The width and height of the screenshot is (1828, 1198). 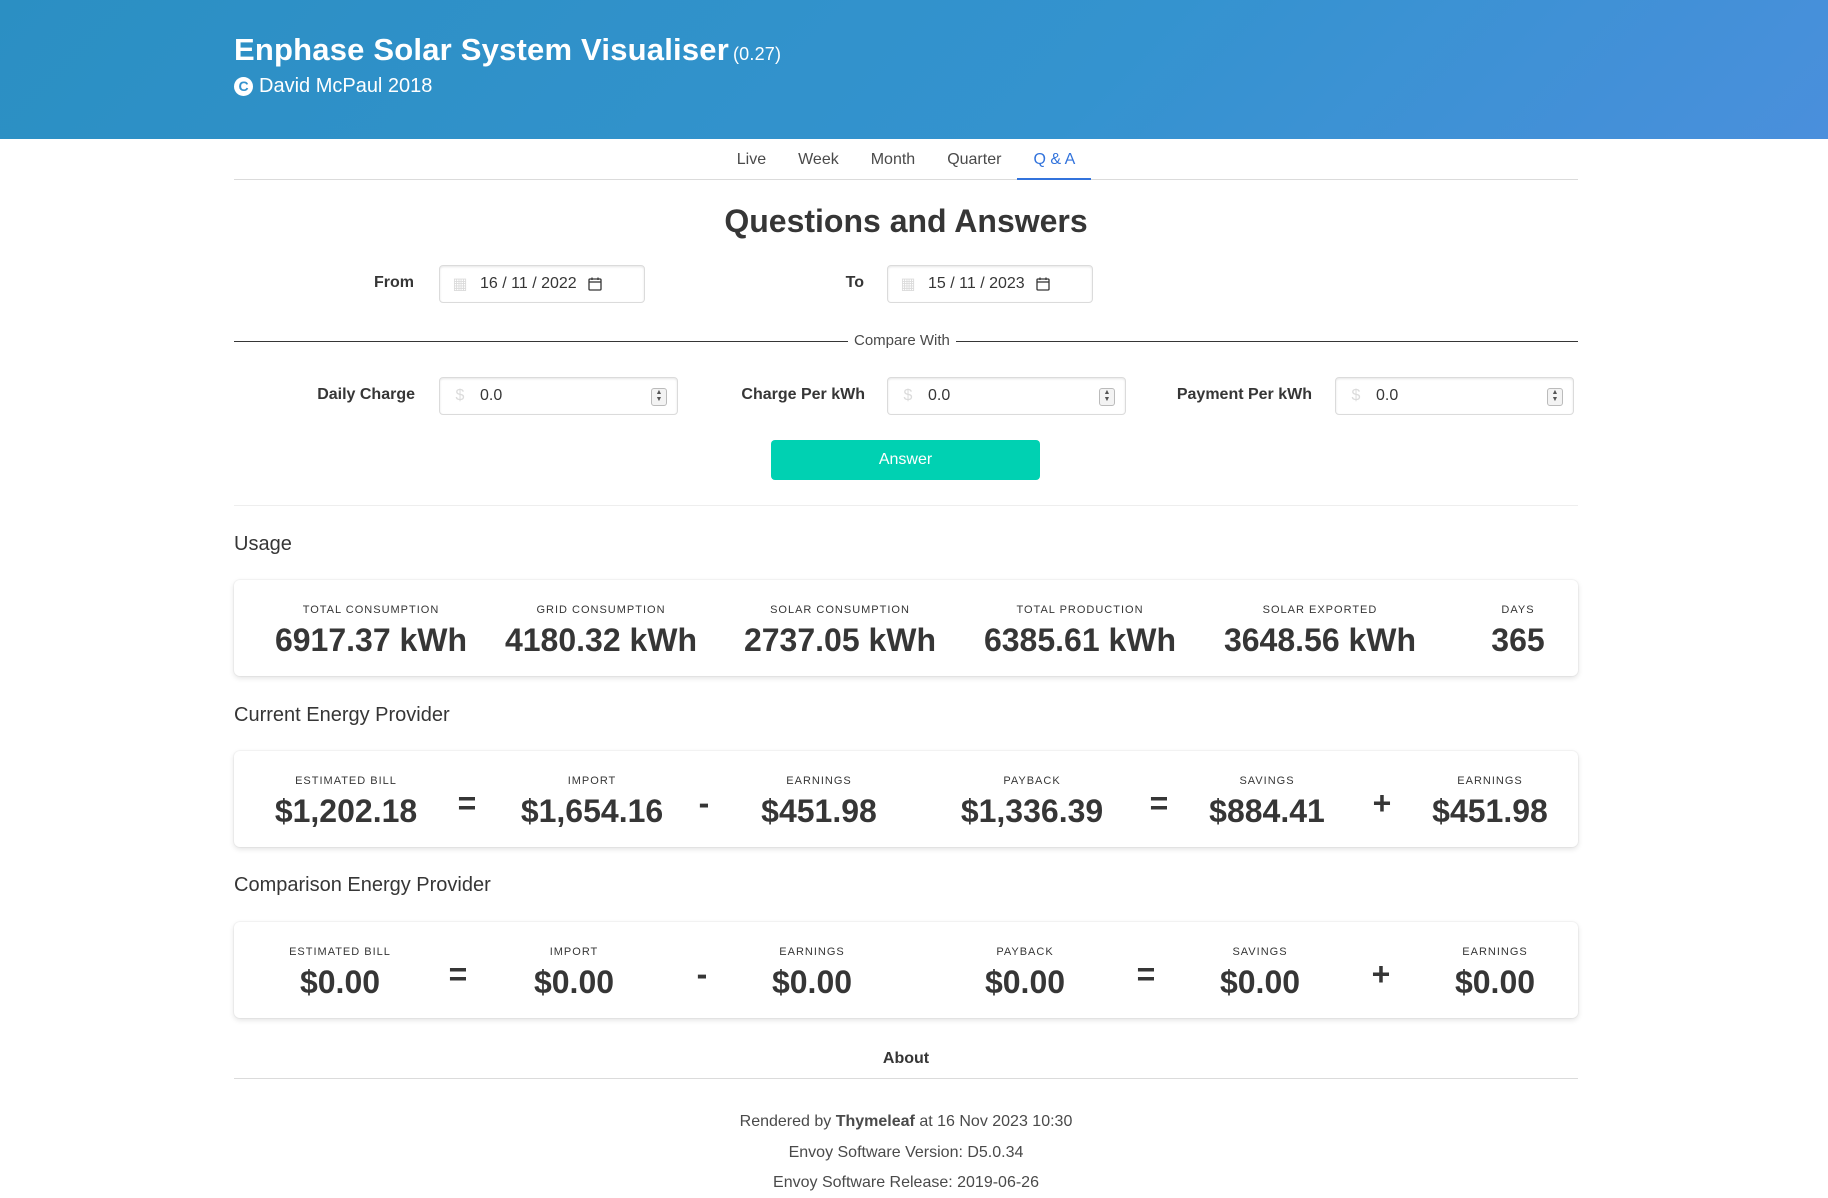 I want to click on author: David McPaul 2018, so click(x=346, y=86).